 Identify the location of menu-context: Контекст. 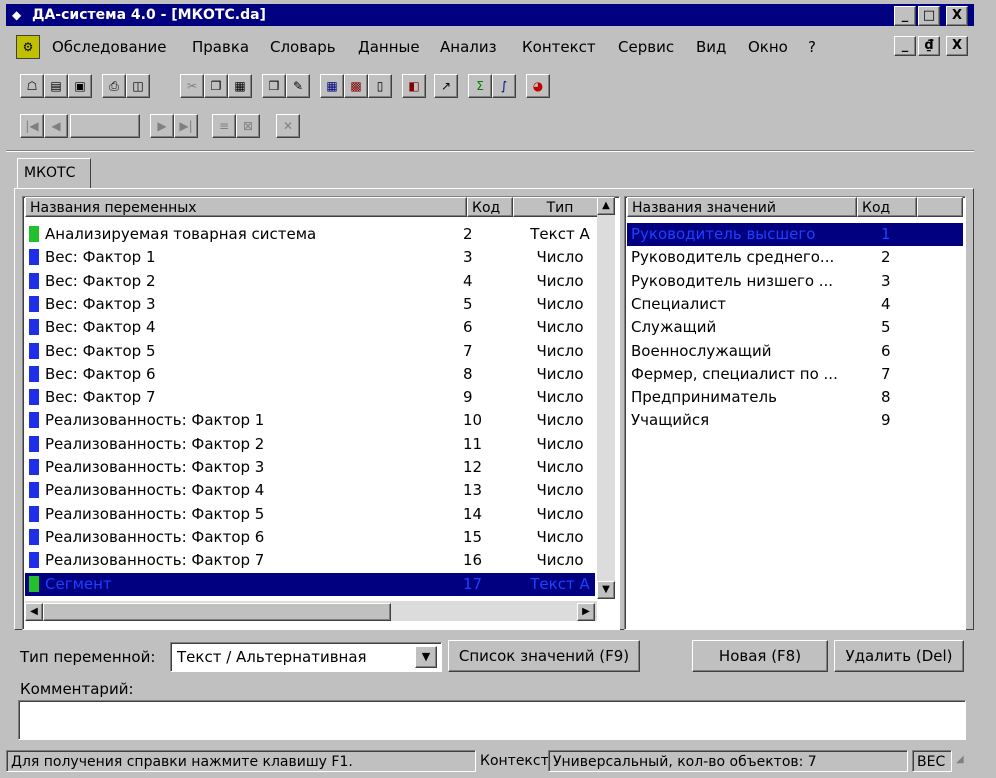
(559, 47).